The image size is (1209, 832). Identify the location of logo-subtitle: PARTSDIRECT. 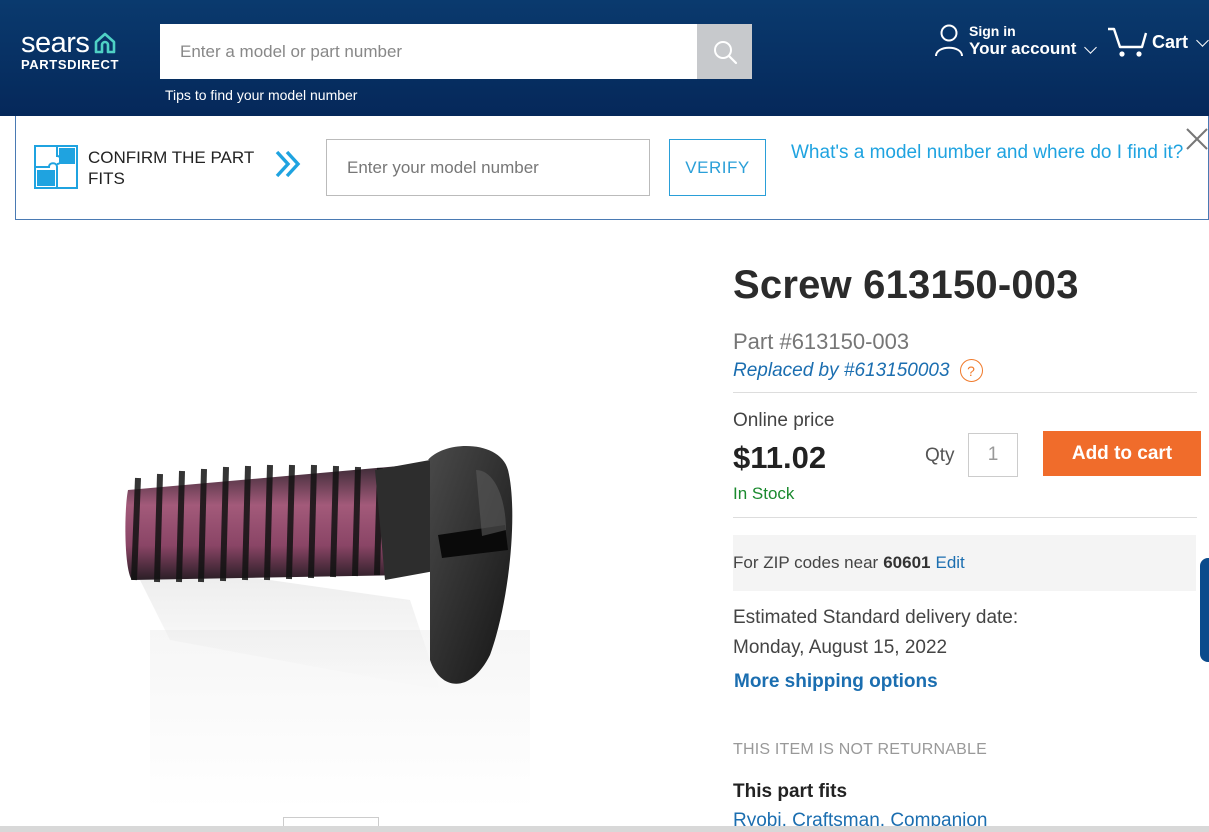
(70, 64).